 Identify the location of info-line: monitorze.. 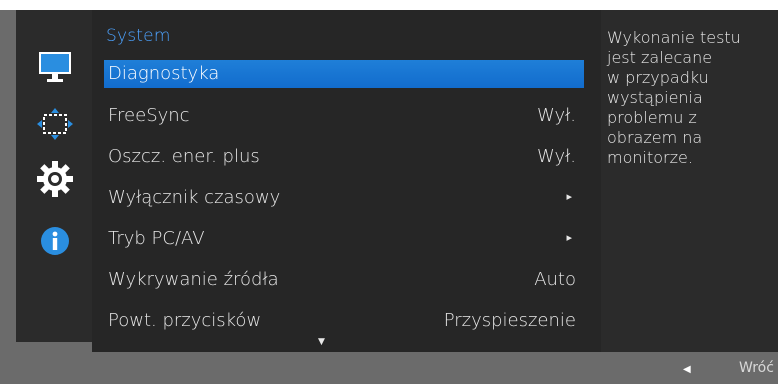
(650, 157).